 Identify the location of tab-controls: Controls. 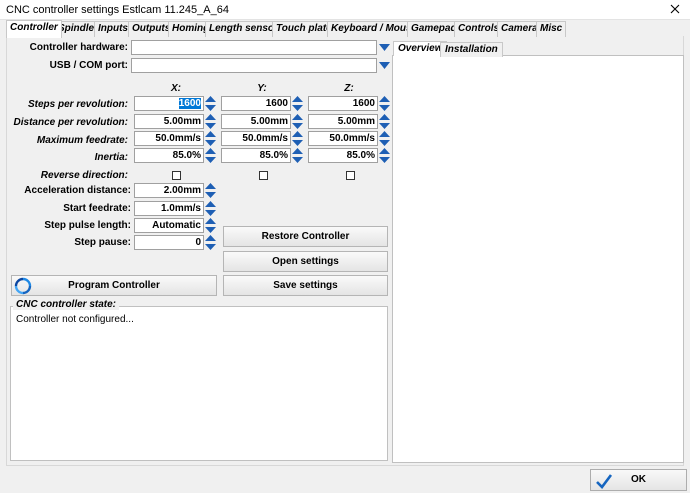
(479, 29).